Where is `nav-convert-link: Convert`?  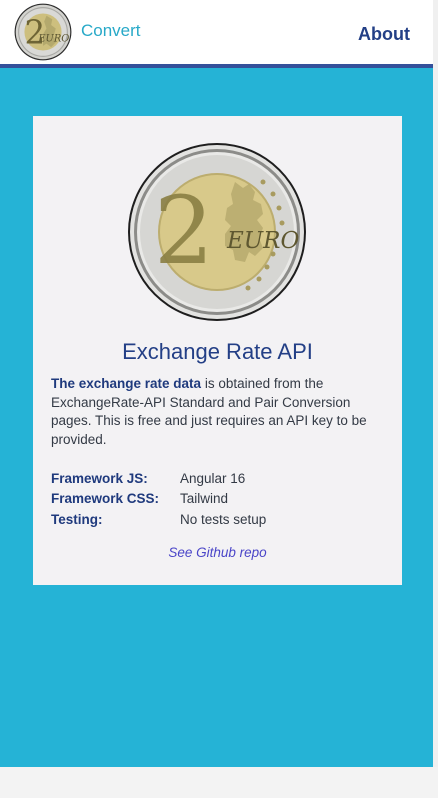 nav-convert-link: Convert is located at coordinates (111, 31).